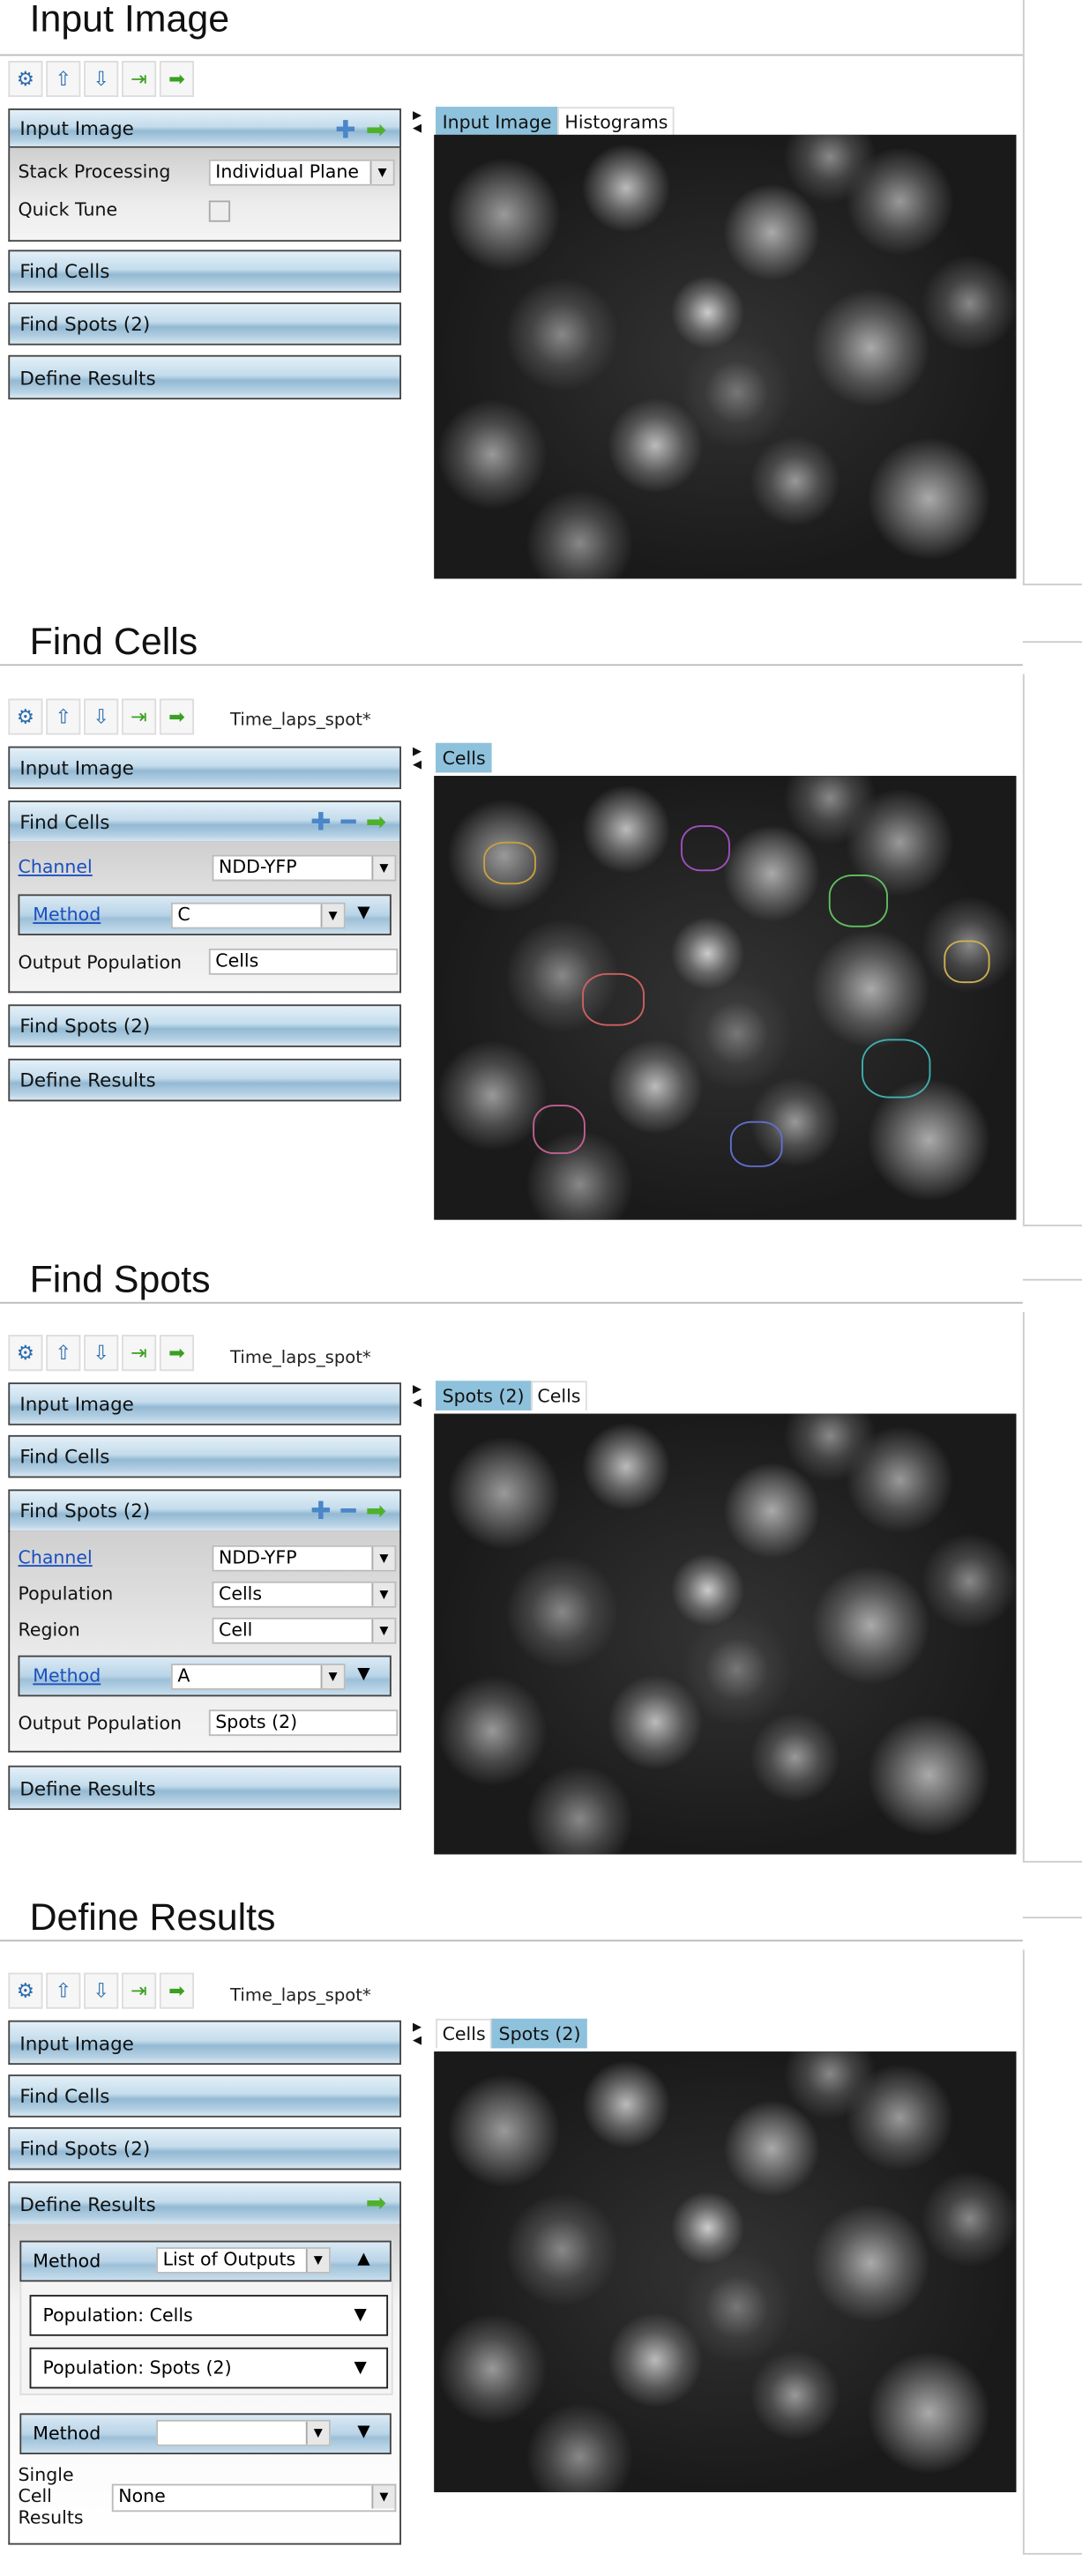 This screenshot has width=1082, height=2576. Describe the element at coordinates (304, 1595) in the screenshot. I see `population-select: Cells ▼` at that location.